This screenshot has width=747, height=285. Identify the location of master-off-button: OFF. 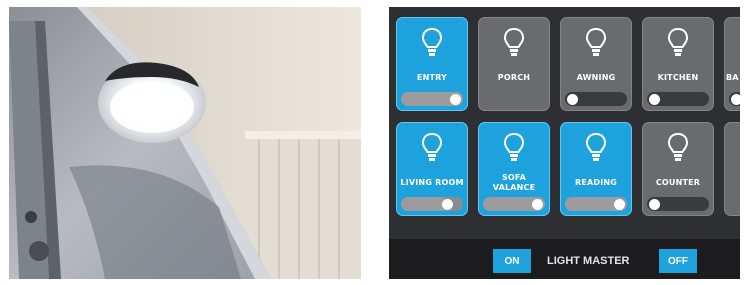
(678, 261).